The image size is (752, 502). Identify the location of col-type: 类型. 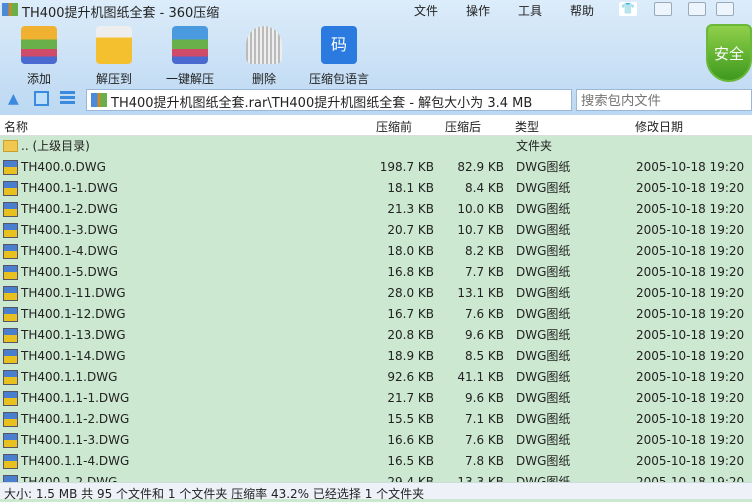
(527, 126).